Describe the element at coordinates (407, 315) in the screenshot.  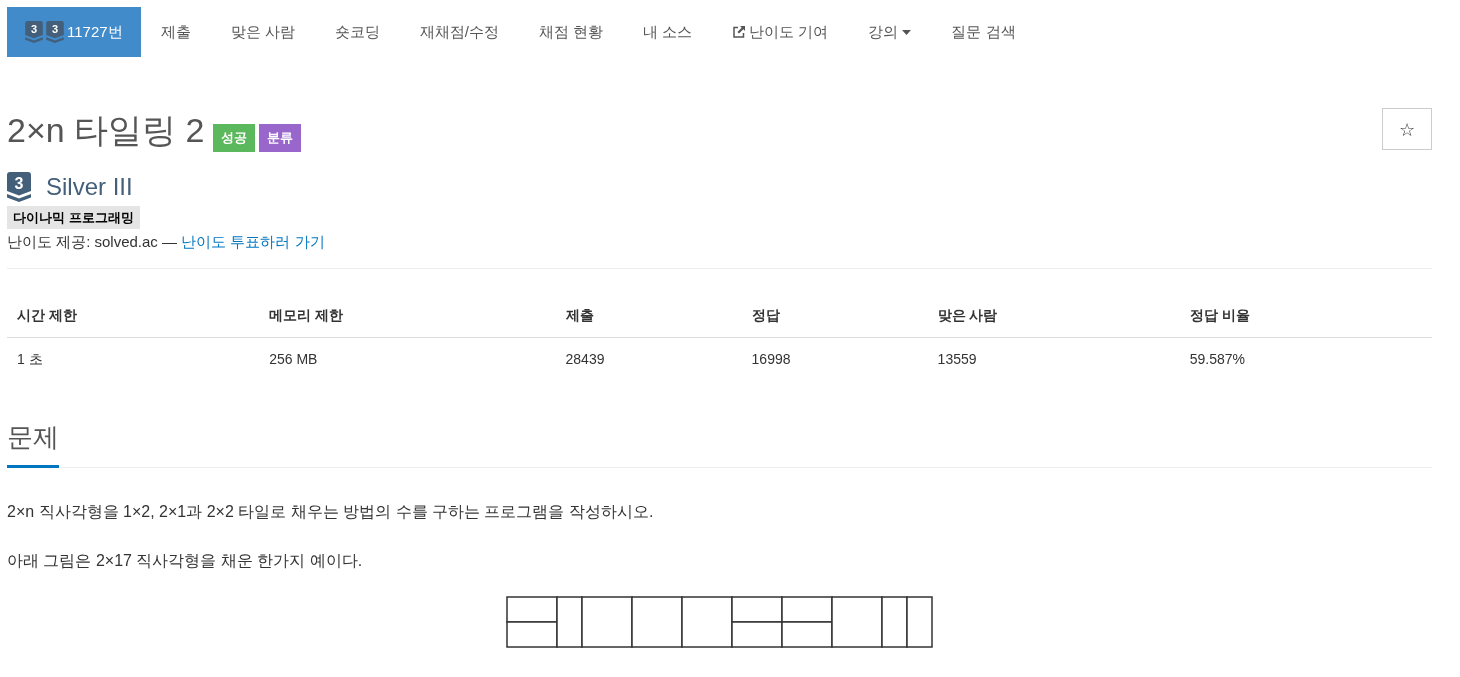
I see `column-header: 메모리 제한` at that location.